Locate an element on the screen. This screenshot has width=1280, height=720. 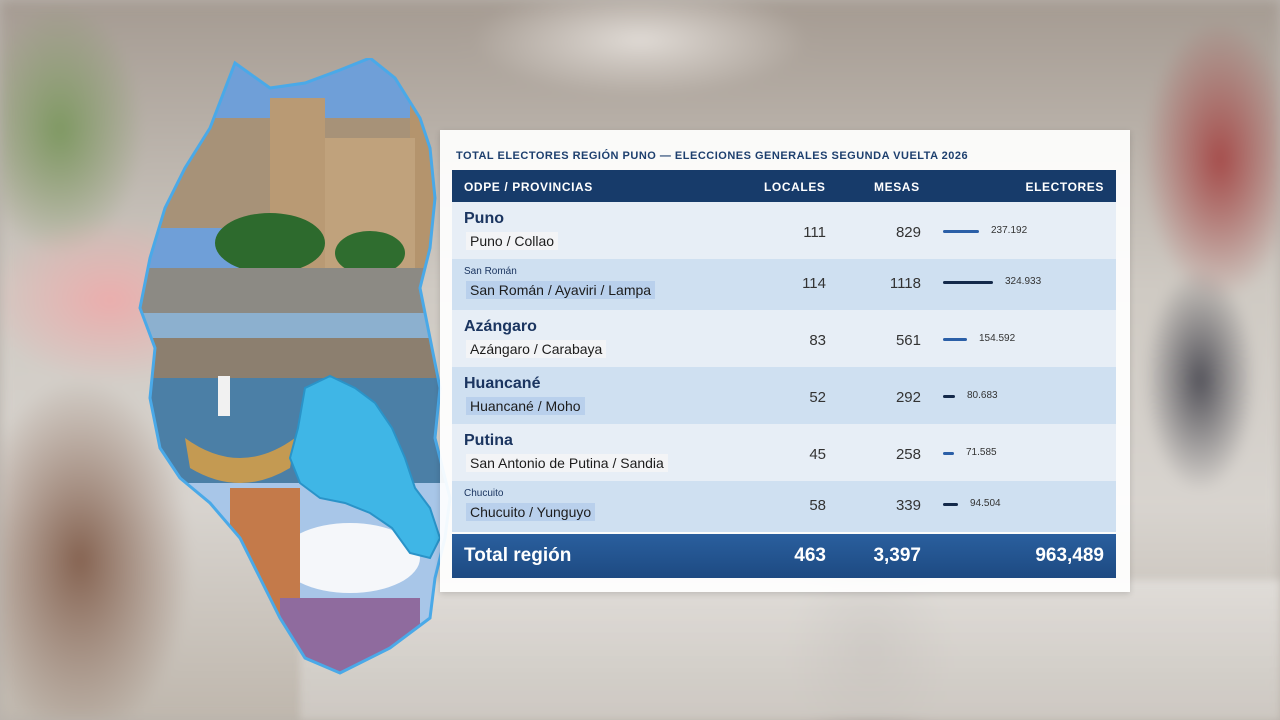
odpe-name: San Román is located at coordinates (490, 271).